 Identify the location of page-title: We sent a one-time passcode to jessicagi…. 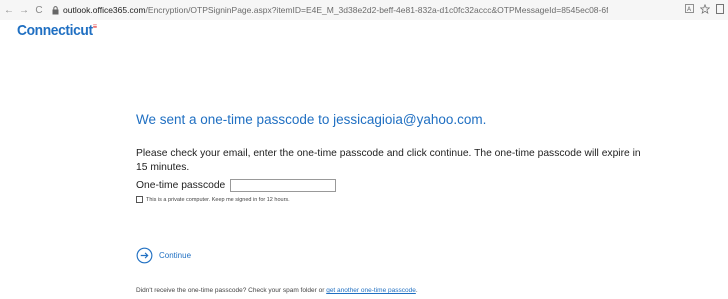
(311, 119).